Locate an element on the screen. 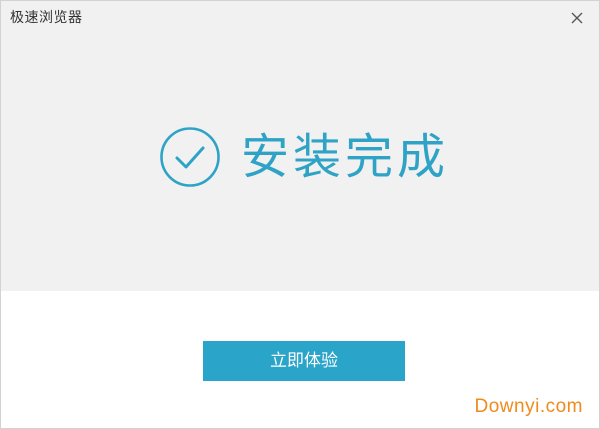 This screenshot has height=429, width=600. close-icon is located at coordinates (577, 18).